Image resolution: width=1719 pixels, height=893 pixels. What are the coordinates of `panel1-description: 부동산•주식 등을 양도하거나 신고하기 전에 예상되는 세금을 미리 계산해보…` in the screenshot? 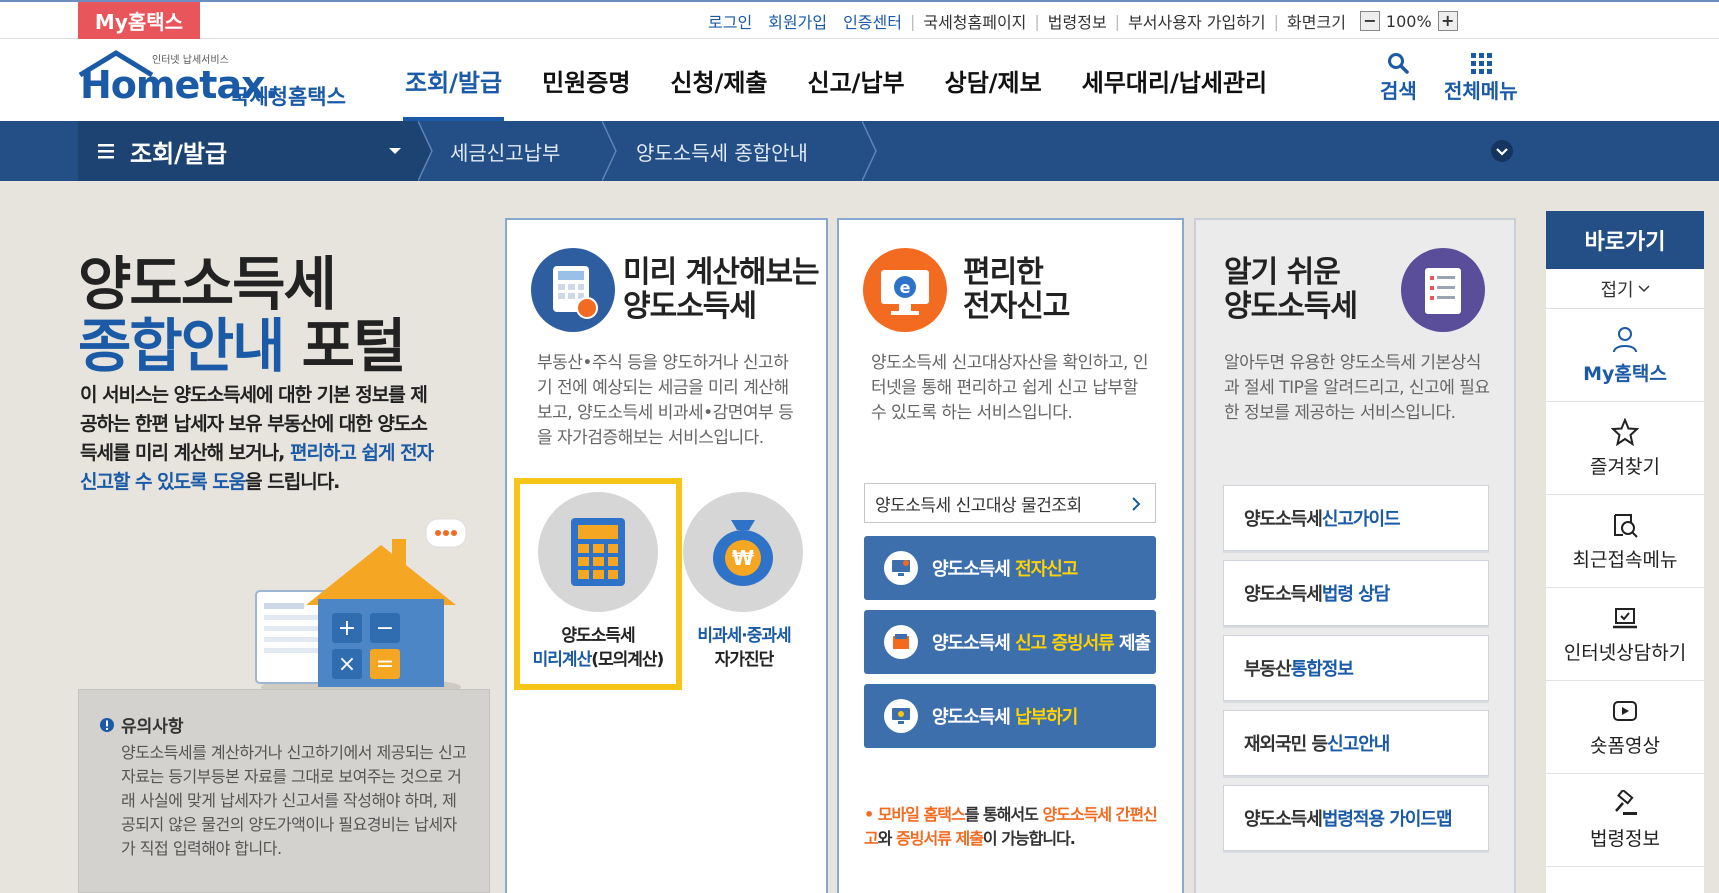 It's located at (665, 400).